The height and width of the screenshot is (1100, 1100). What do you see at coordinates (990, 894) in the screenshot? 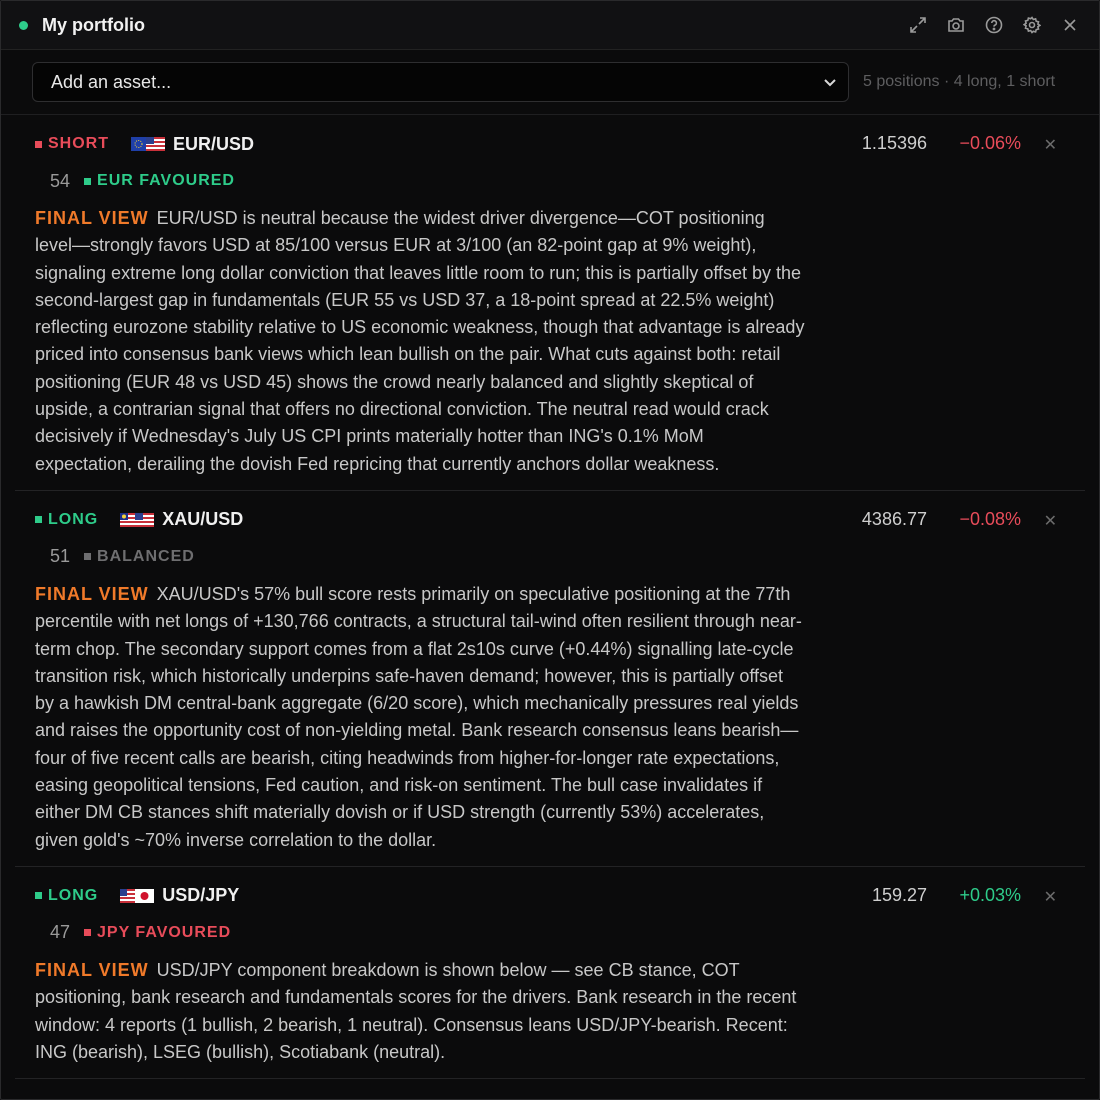
I see `change-percent: +0.03%` at bounding box center [990, 894].